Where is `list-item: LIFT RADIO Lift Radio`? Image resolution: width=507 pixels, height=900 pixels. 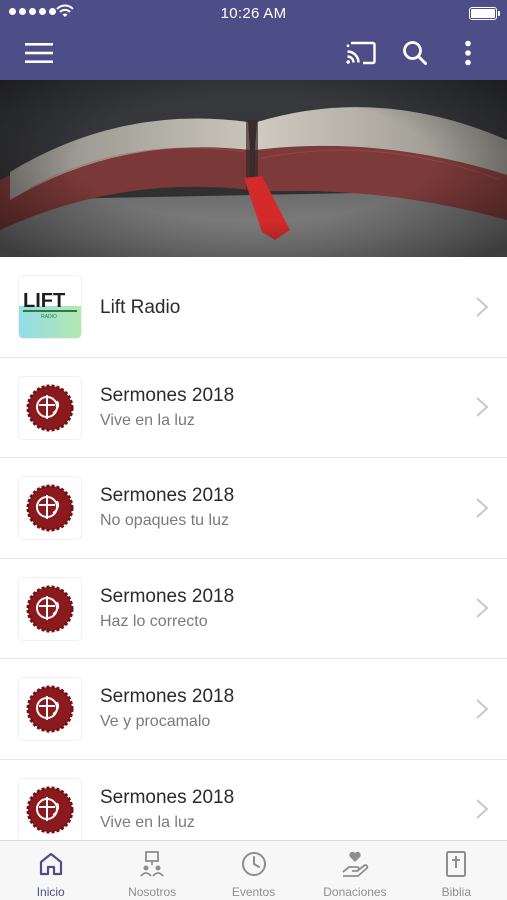
list-item: LIFT RADIO Lift Radio is located at coordinates (253, 307).